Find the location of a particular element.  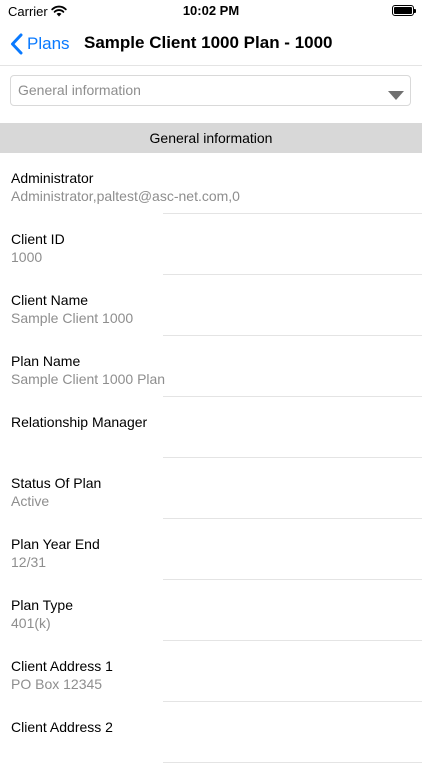

field-label: Status Of Plan is located at coordinates (56, 483).